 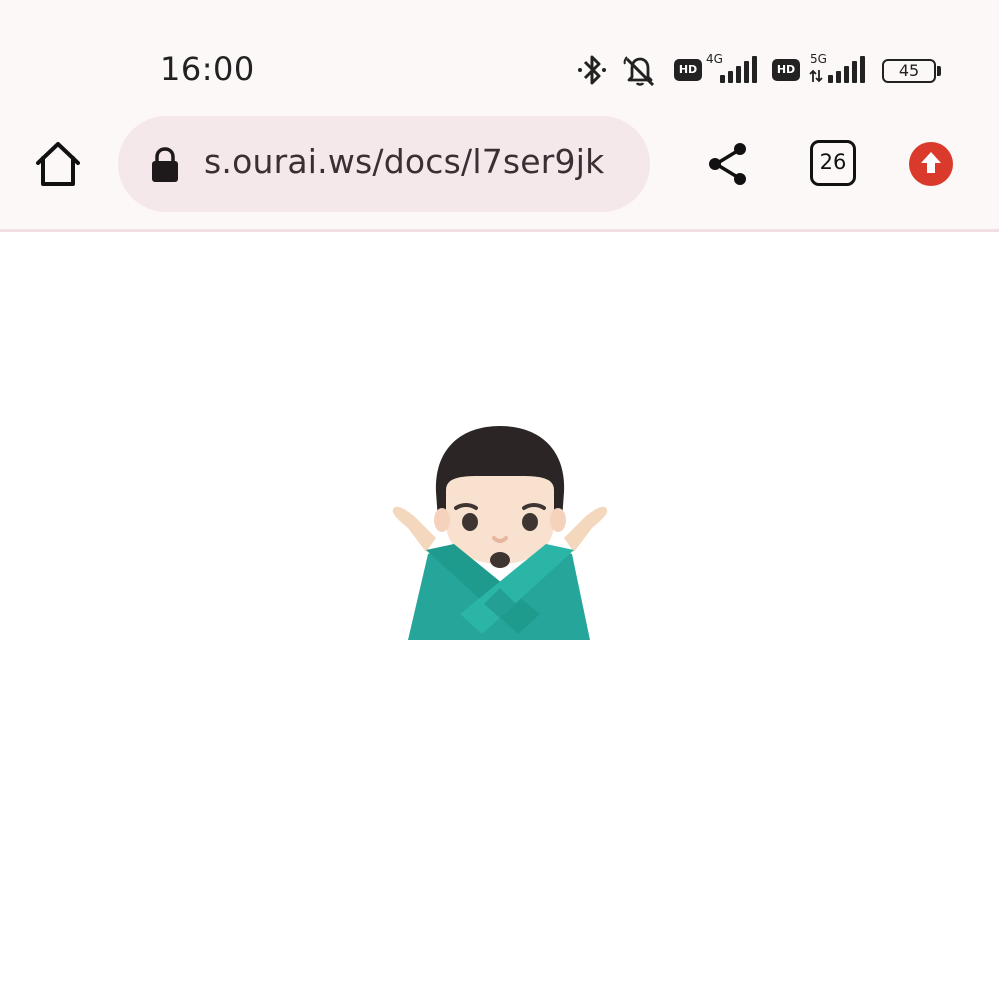 I want to click on address-bar: s.ourai.ws/docs/l7ser9jk, so click(x=384, y=164).